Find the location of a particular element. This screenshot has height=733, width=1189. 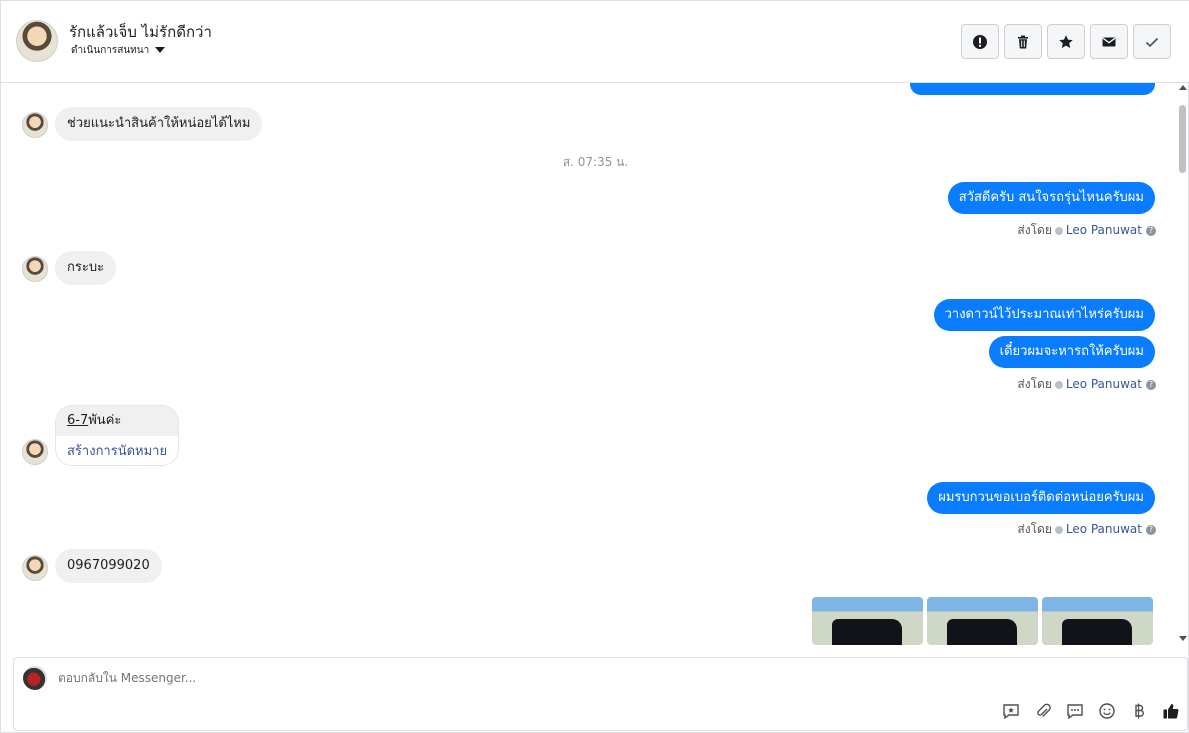

caret-down-icon is located at coordinates (160, 50).